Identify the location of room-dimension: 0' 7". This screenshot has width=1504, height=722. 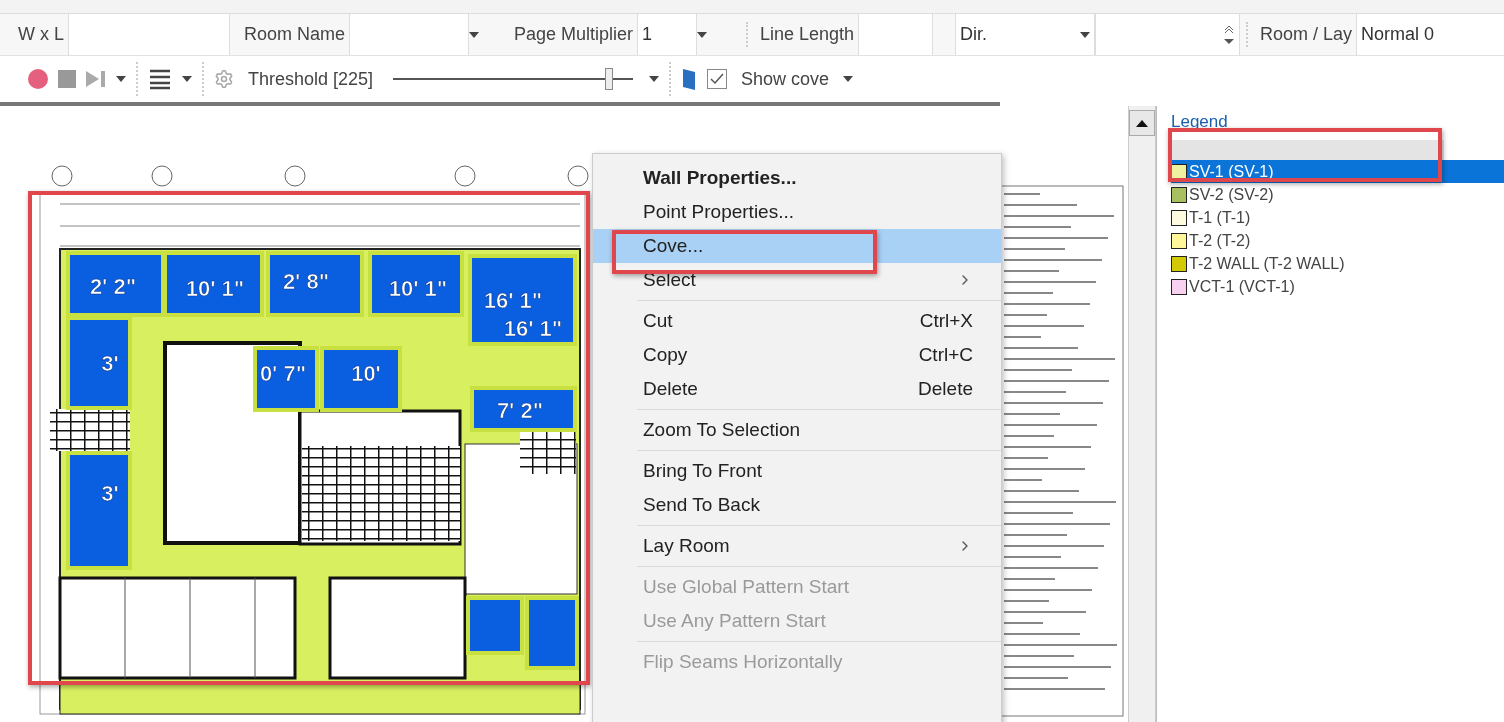
(283, 373).